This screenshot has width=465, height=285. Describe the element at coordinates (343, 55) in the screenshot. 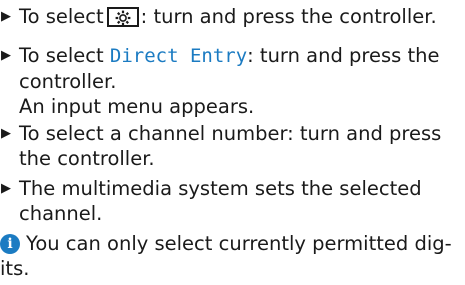

I see `step-suffix: : turn and press the` at that location.